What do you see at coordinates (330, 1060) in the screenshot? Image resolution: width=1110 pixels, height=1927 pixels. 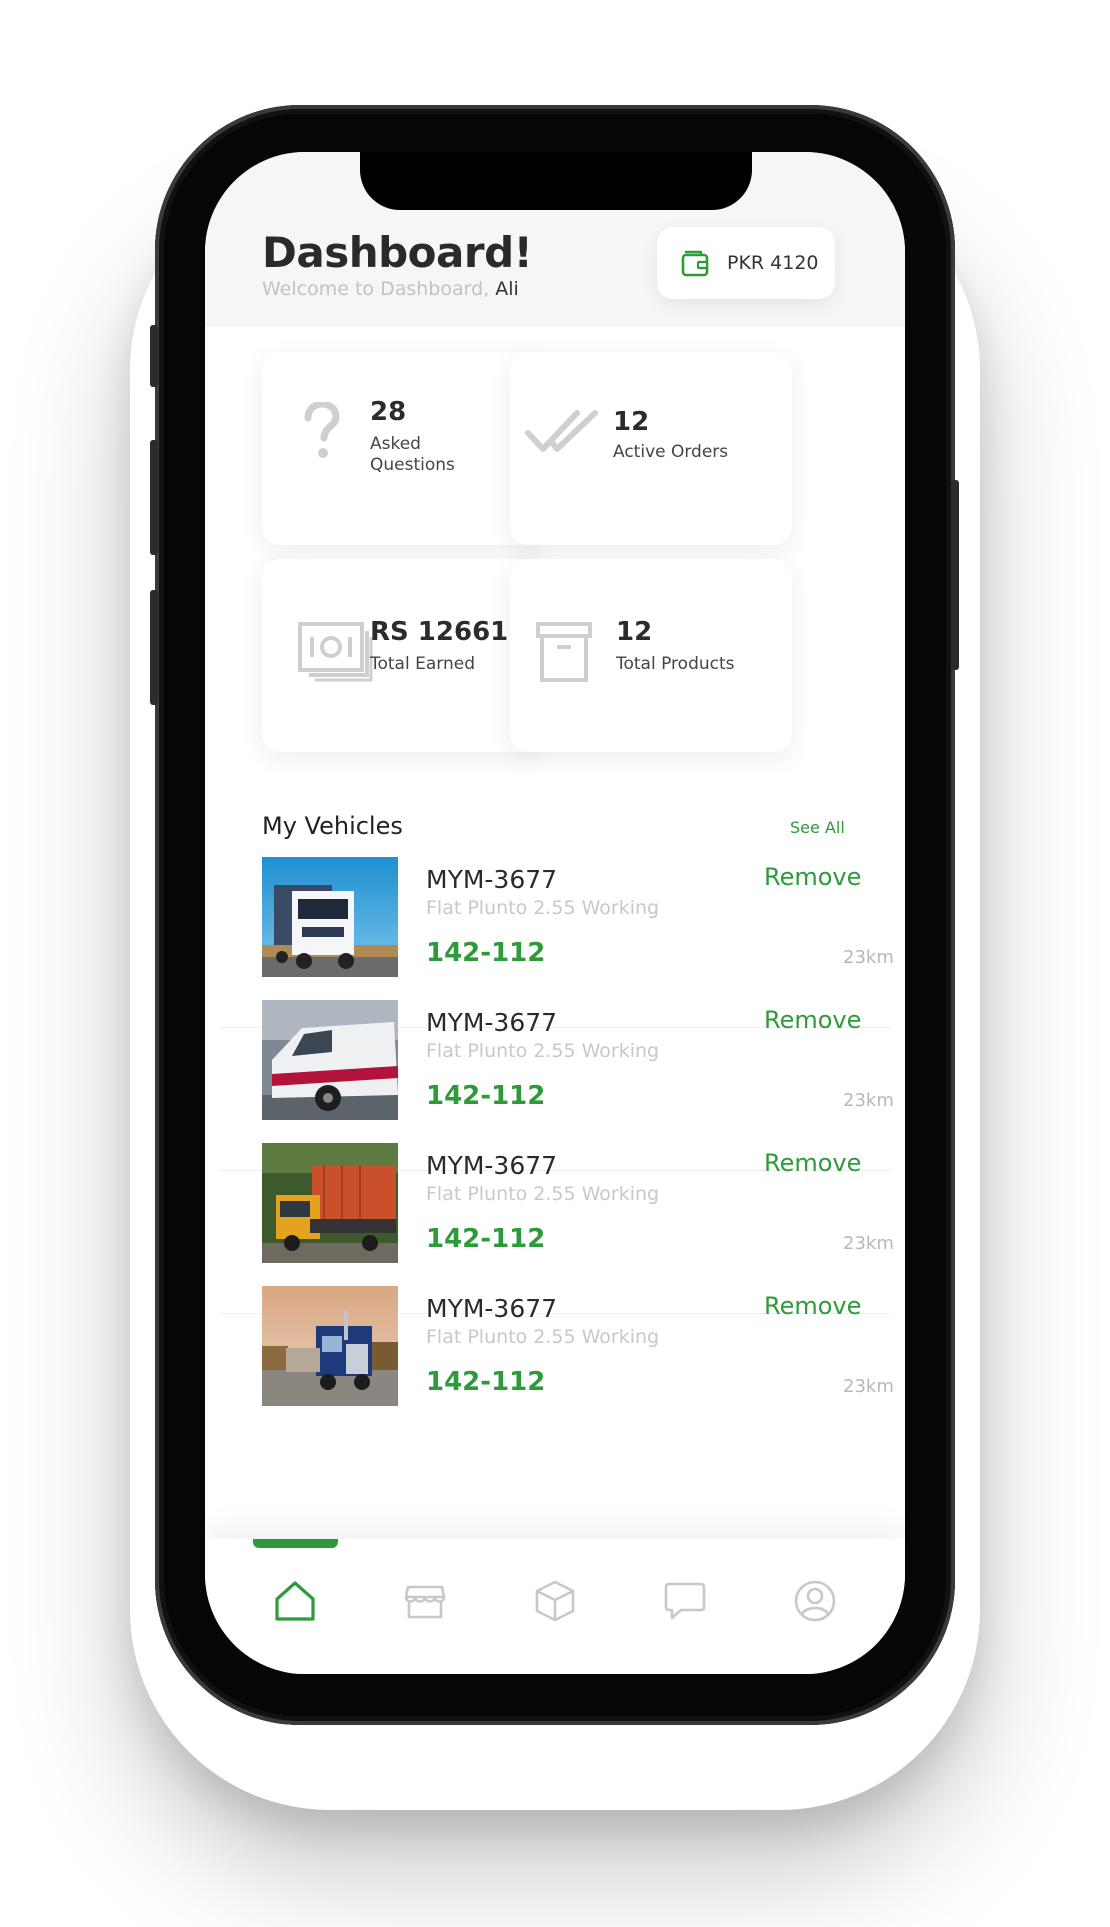 I see `white-van-photo` at bounding box center [330, 1060].